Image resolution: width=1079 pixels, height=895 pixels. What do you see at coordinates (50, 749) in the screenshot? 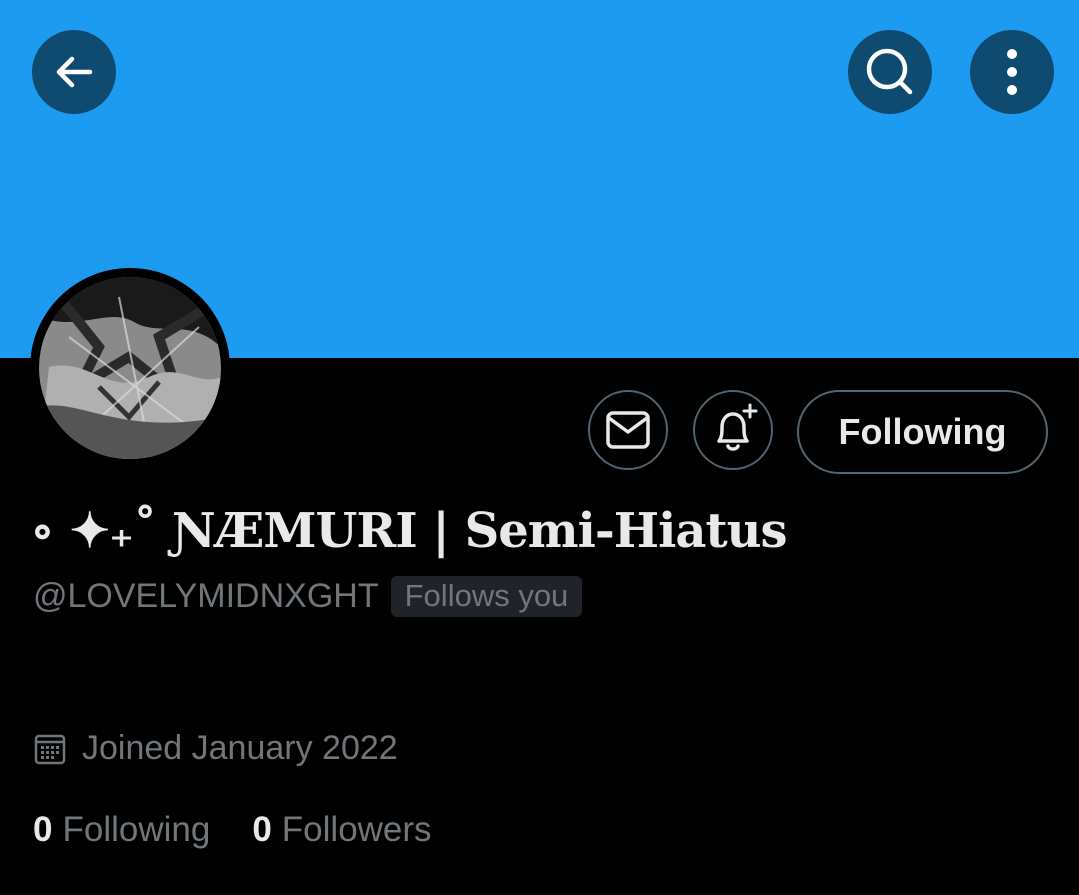
I see `calendar-icon` at bounding box center [50, 749].